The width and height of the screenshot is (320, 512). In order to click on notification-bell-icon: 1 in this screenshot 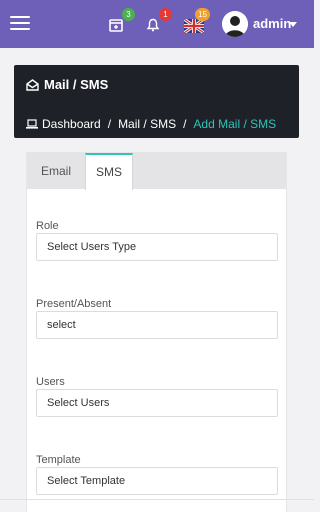, I will do `click(159, 21)`.